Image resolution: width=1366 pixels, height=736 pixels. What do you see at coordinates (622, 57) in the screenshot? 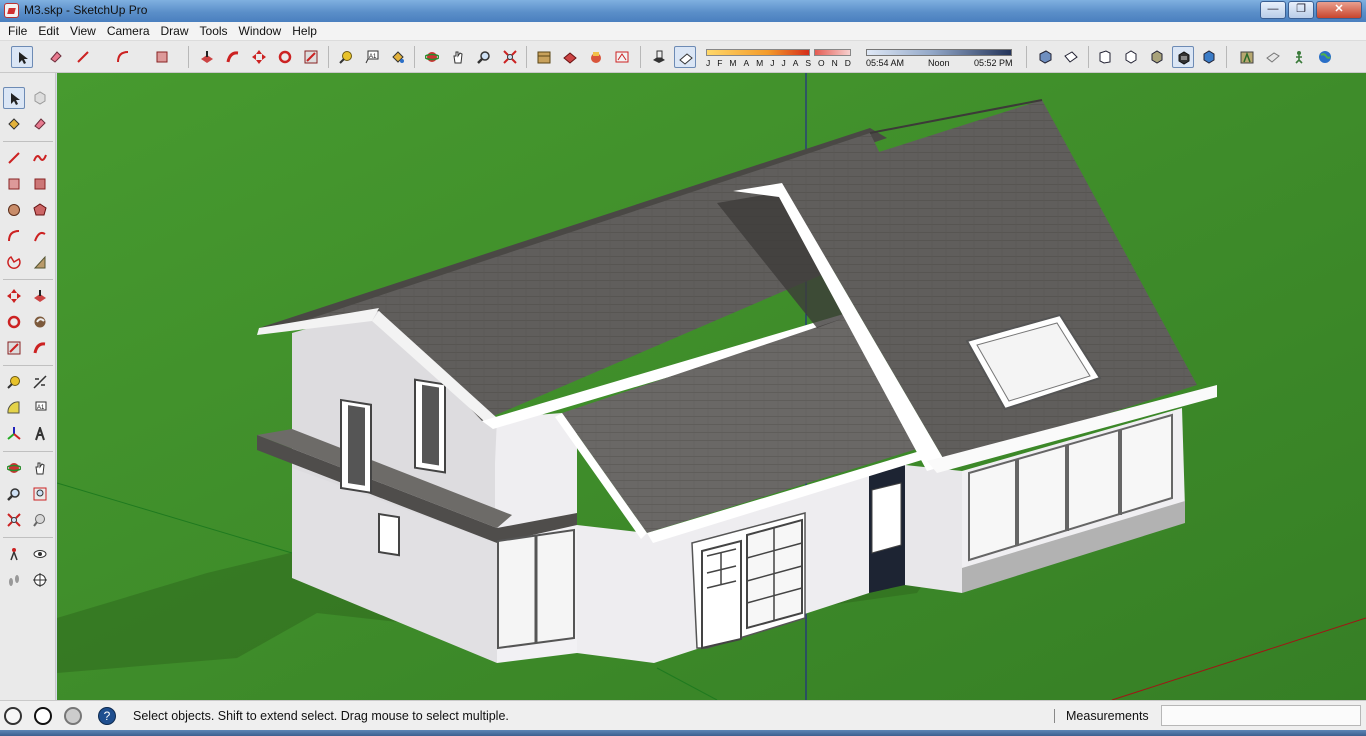
I see `extension-button` at bounding box center [622, 57].